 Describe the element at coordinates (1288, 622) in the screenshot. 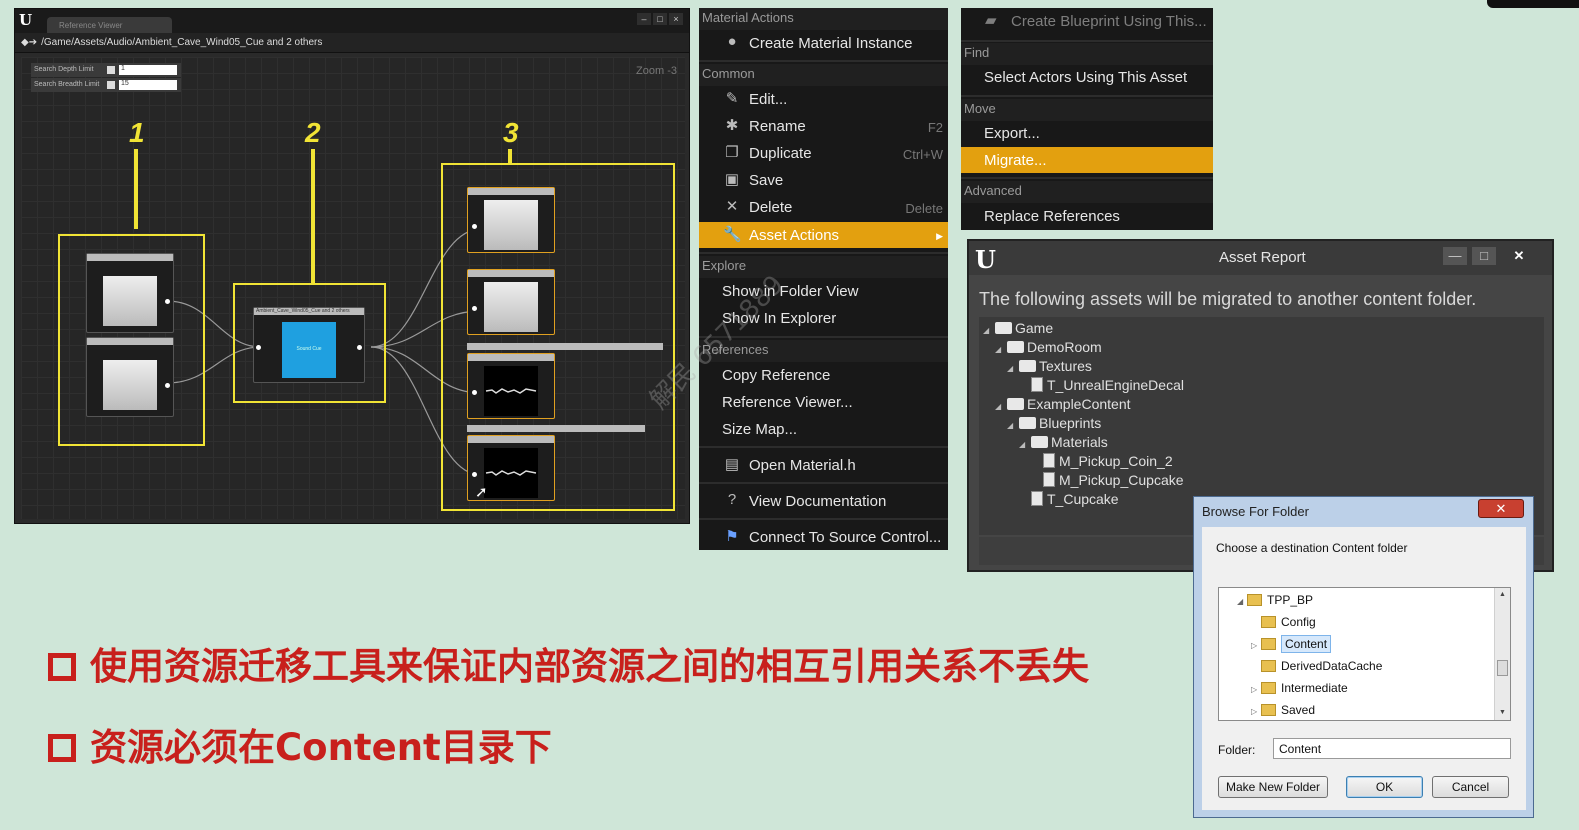

I see `tree-item-config: Config` at that location.